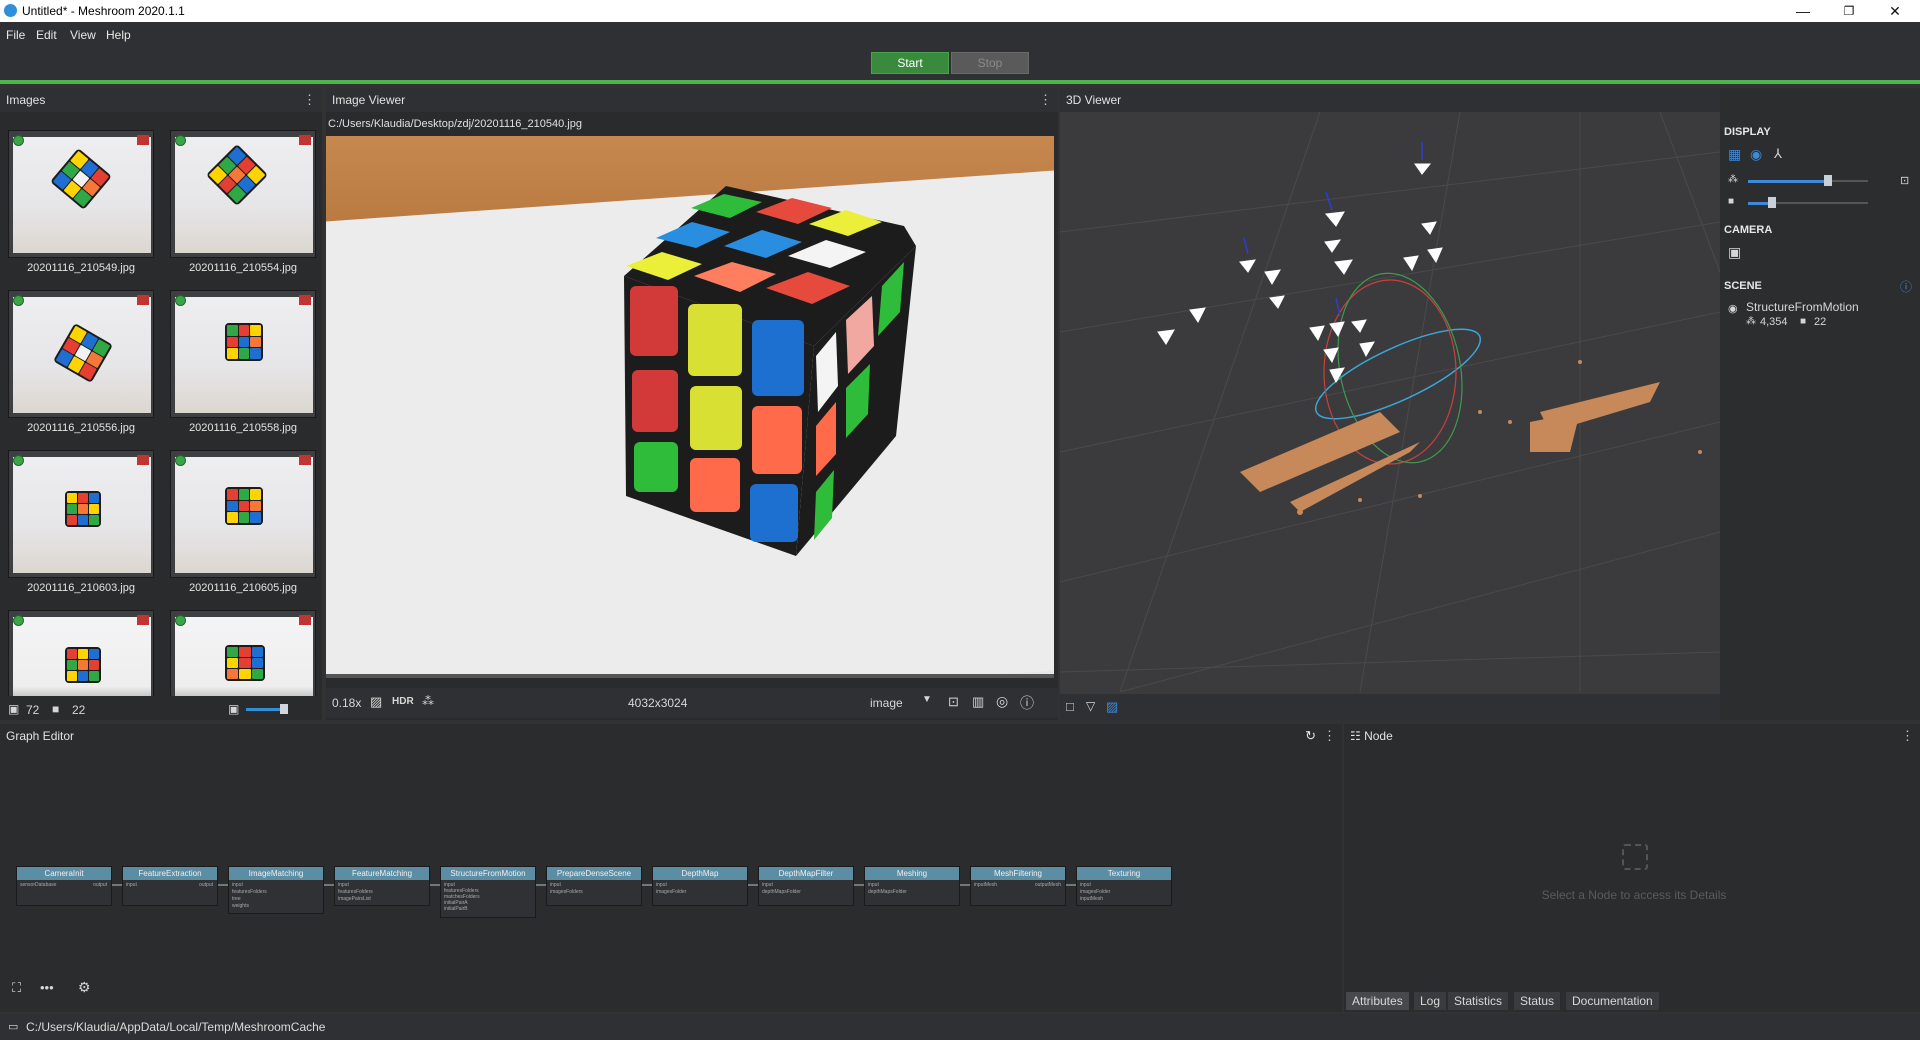 Image resolution: width=1920 pixels, height=1040 pixels. I want to click on tab-log: Log, so click(1430, 1001).